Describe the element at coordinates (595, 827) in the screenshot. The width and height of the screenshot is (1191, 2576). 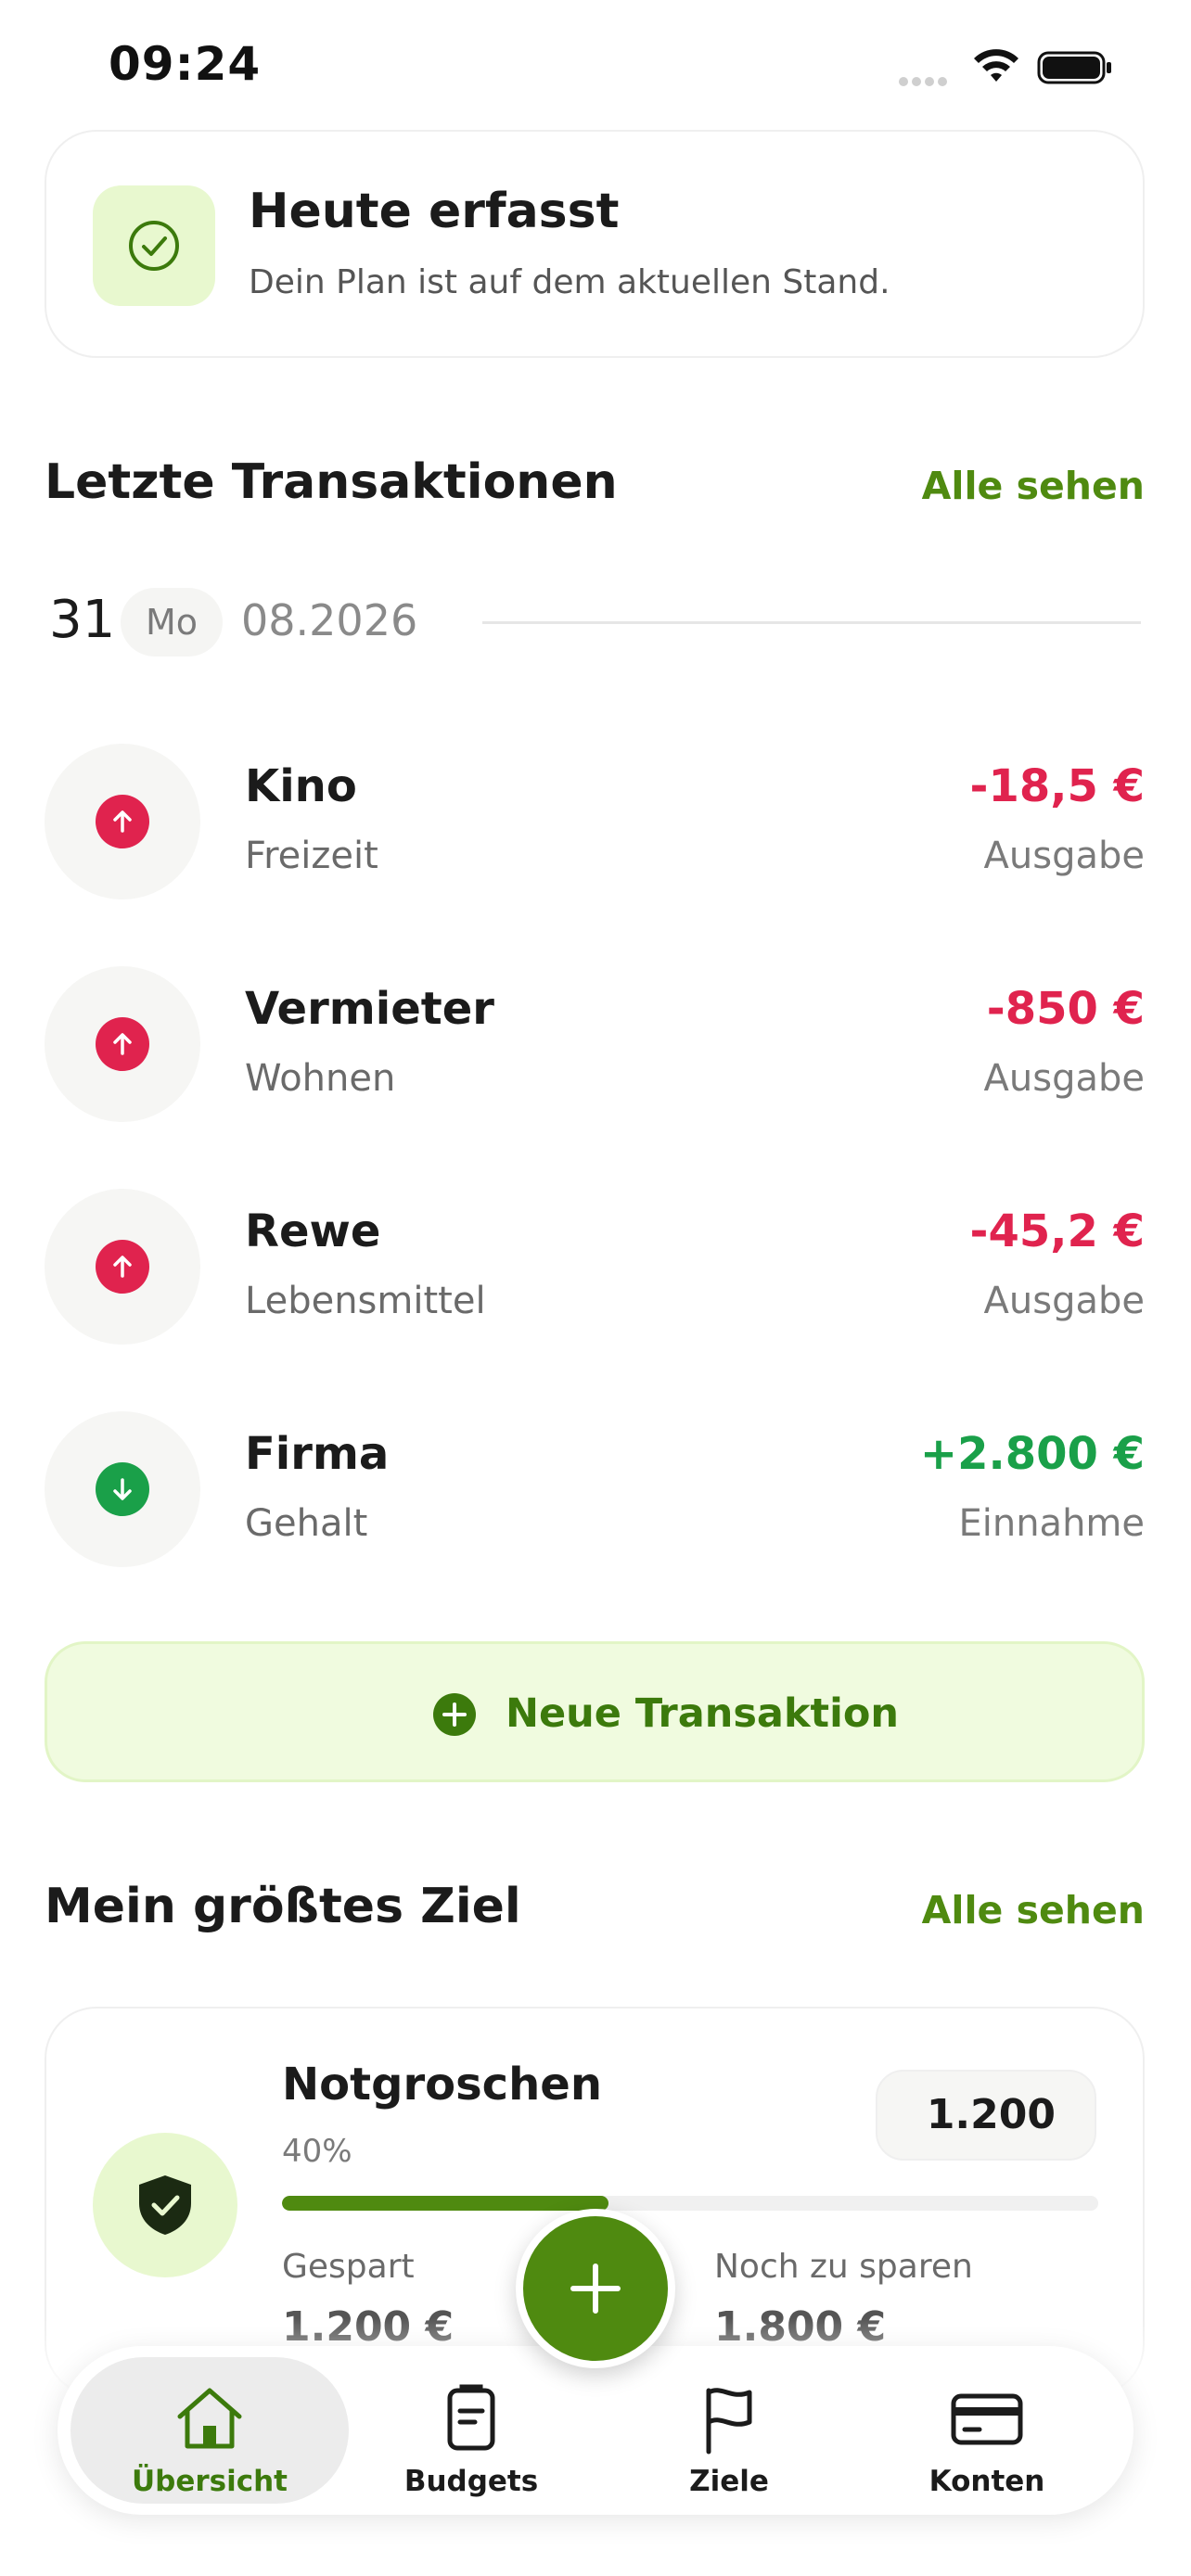
I see `transaction-row: Kino Freizeit -18,5 € Ausgabe` at that location.